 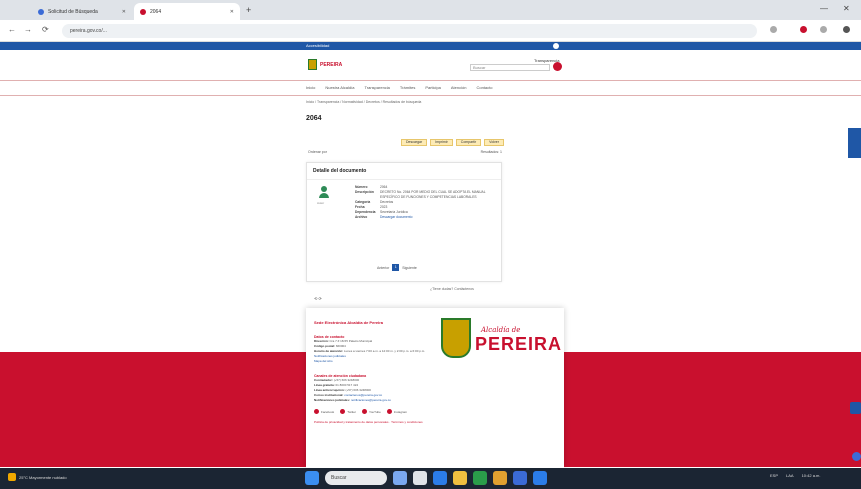 I want to click on youtube-link: YouTube, so click(x=371, y=411).